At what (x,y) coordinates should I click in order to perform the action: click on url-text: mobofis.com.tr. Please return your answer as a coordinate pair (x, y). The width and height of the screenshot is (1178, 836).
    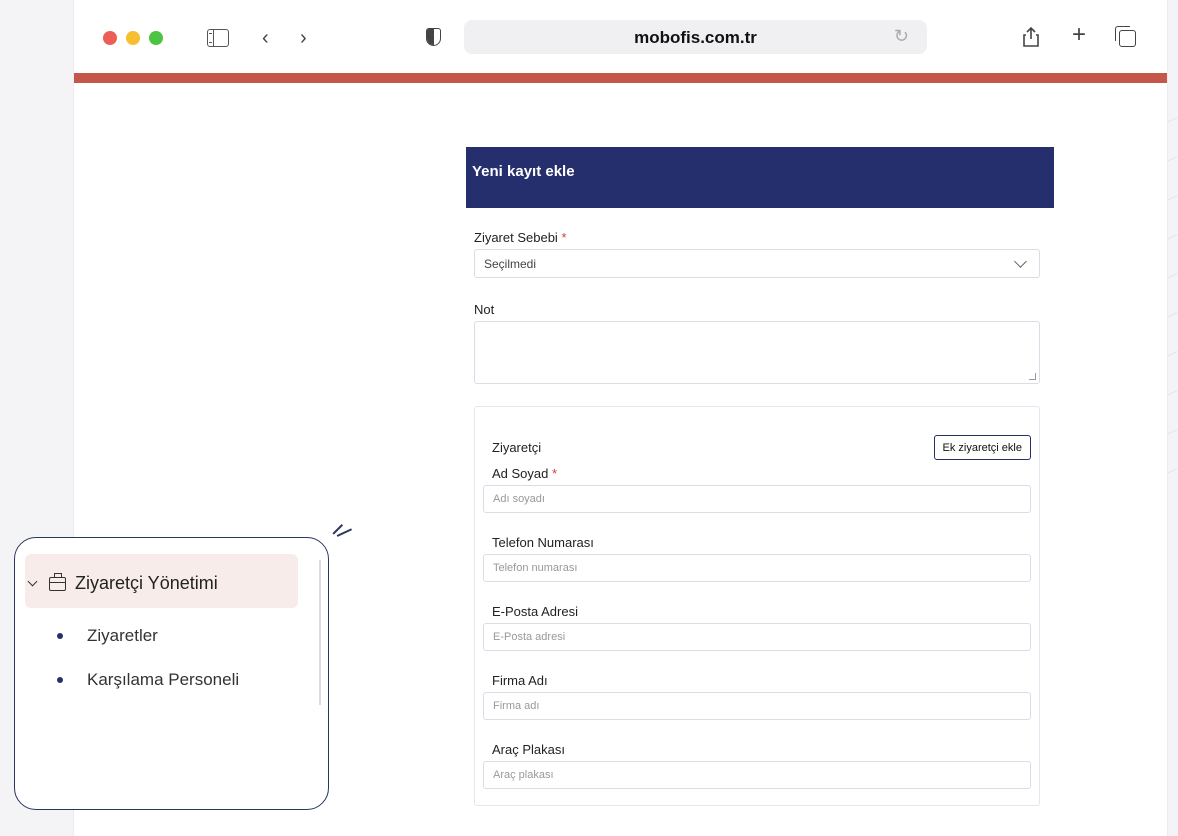
    Looking at the image, I should click on (695, 37).